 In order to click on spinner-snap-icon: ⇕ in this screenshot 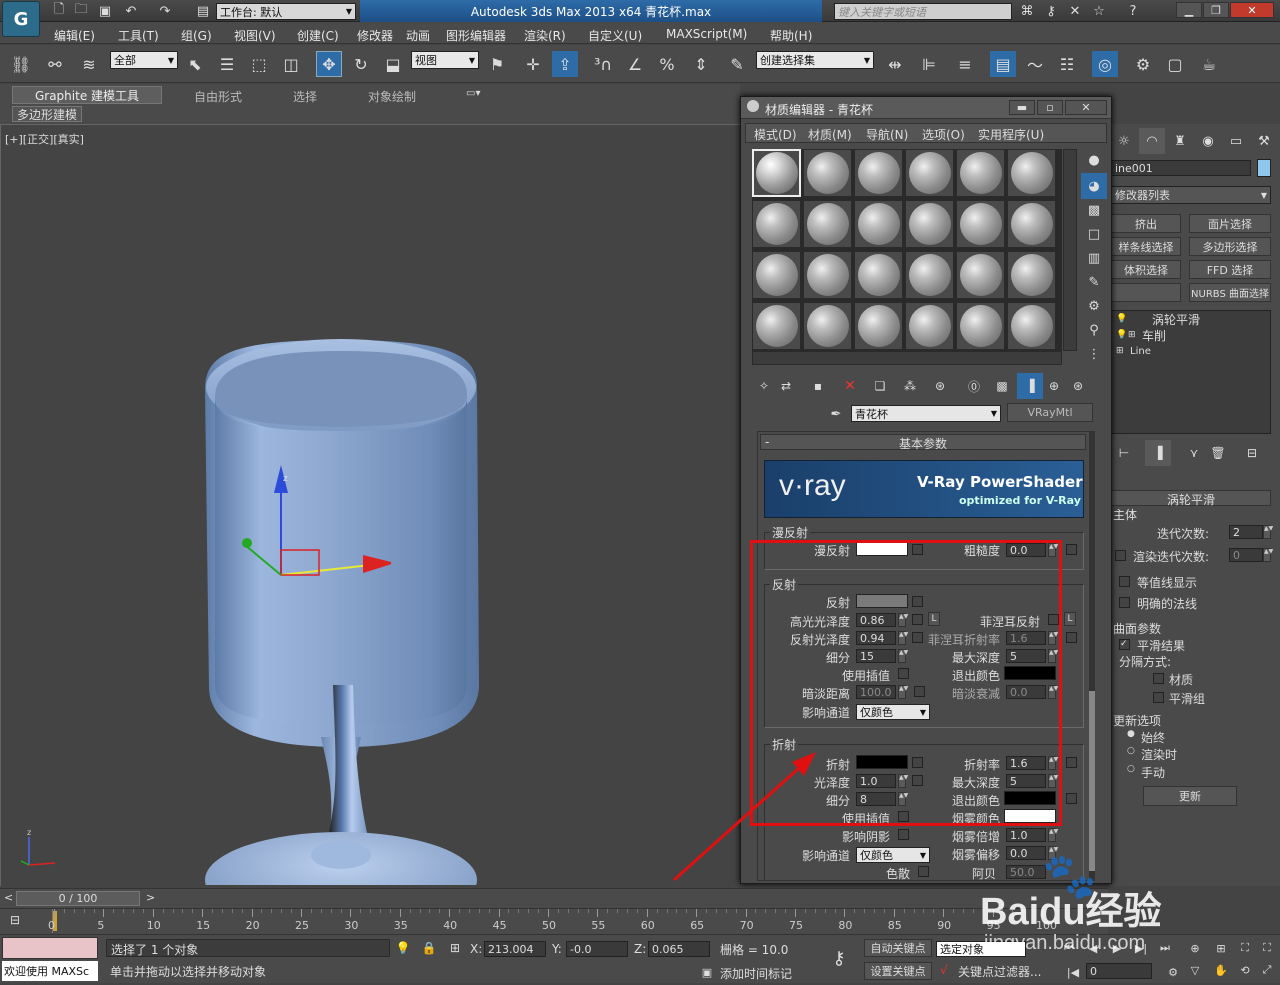, I will do `click(701, 64)`.